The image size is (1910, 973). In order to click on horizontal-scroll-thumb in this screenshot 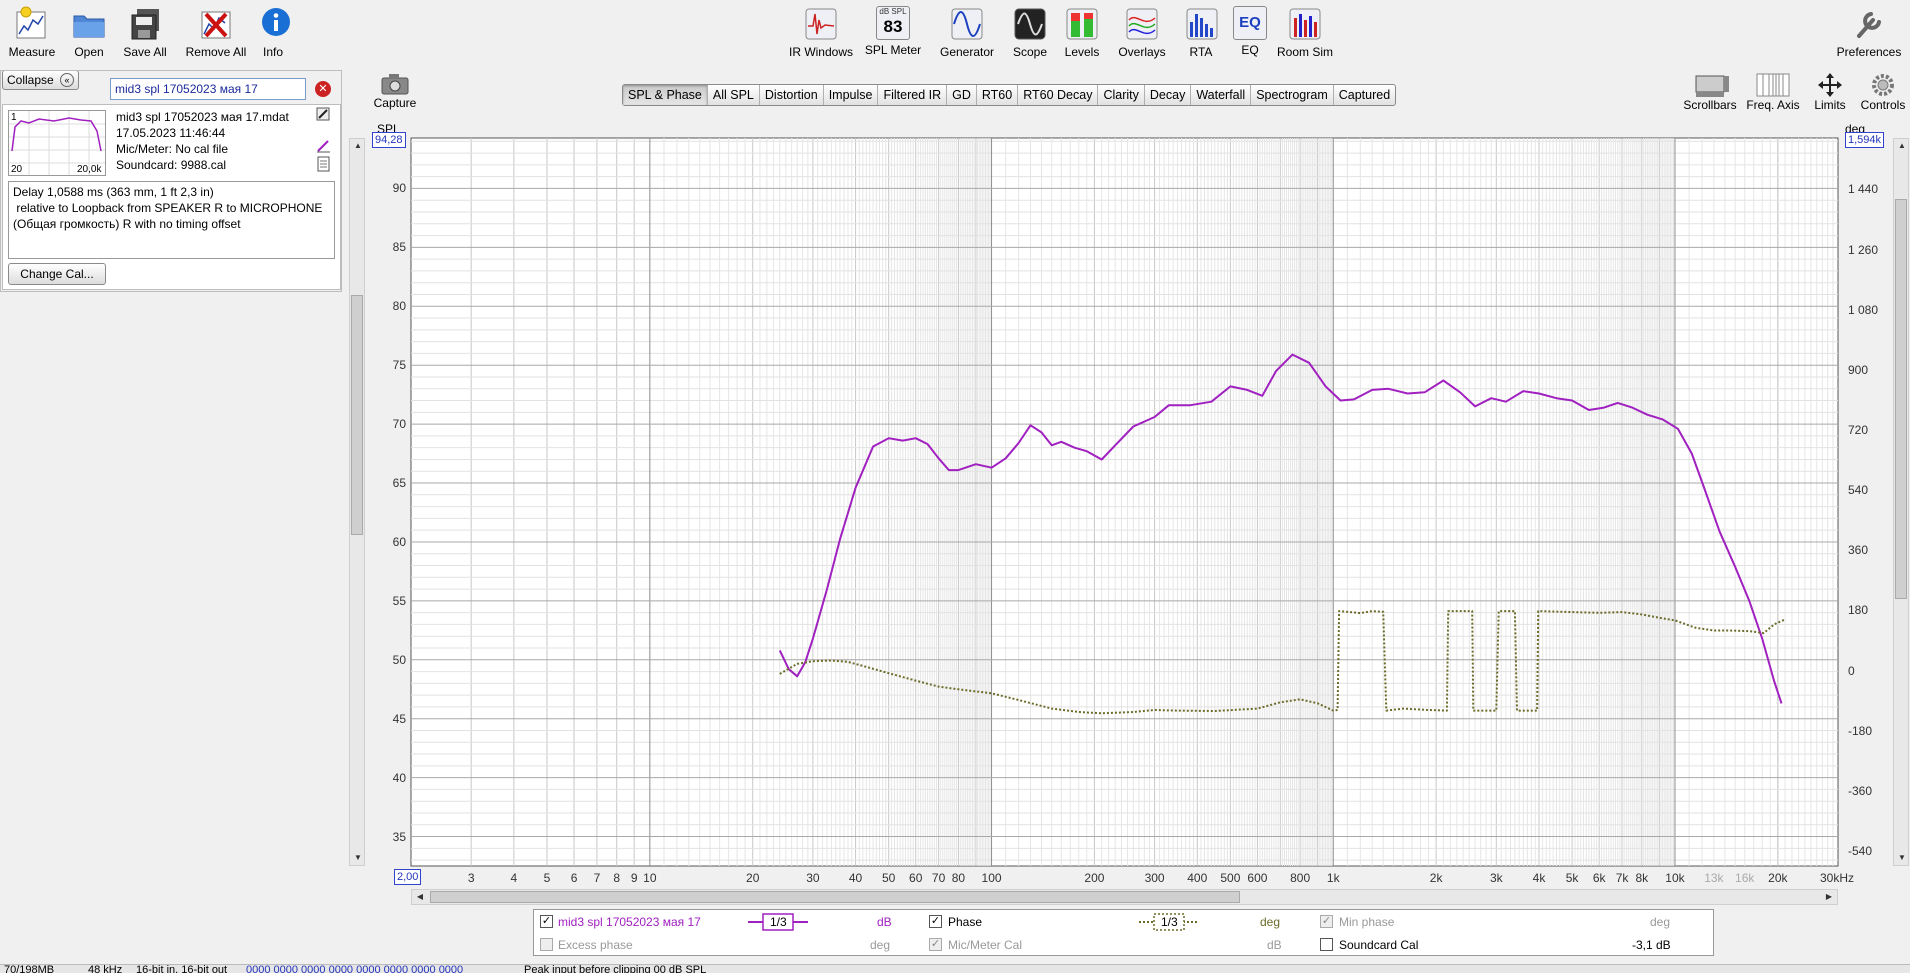, I will do `click(835, 897)`.